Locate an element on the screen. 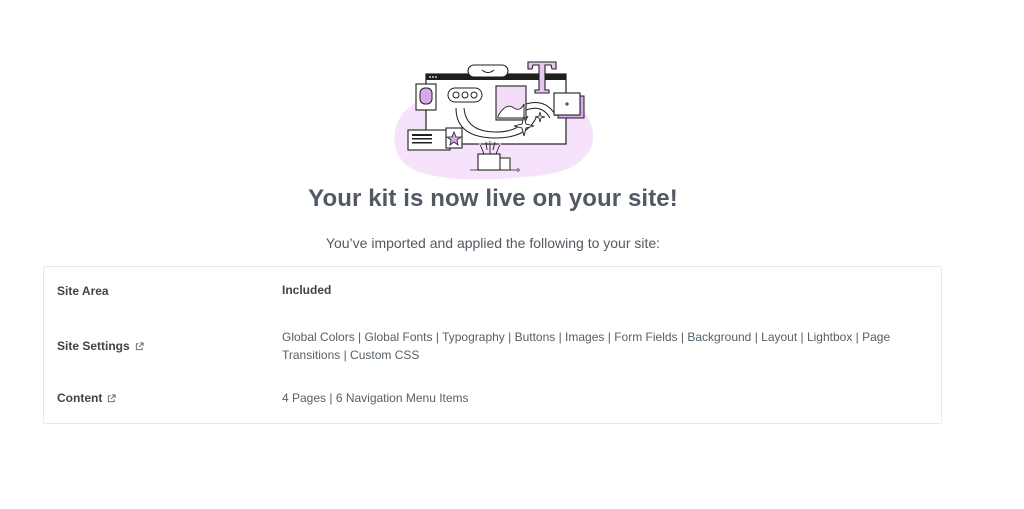 Image resolution: width=1024 pixels, height=509 pixels. site-area-label: Site Settings is located at coordinates (93, 346).